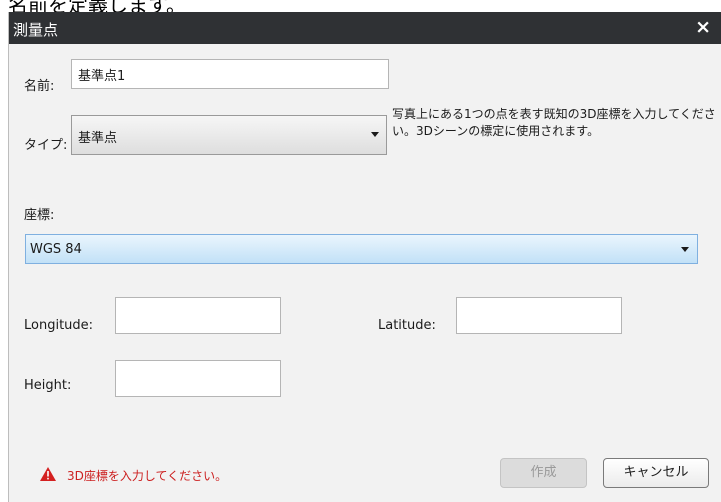 The image size is (721, 502). I want to click on close-icon: ×, so click(703, 27).